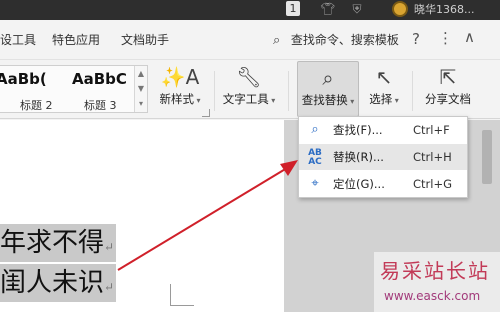 Image resolution: width=500 pixels, height=312 pixels. I want to click on skin-icon: 👕︎, so click(327, 9).